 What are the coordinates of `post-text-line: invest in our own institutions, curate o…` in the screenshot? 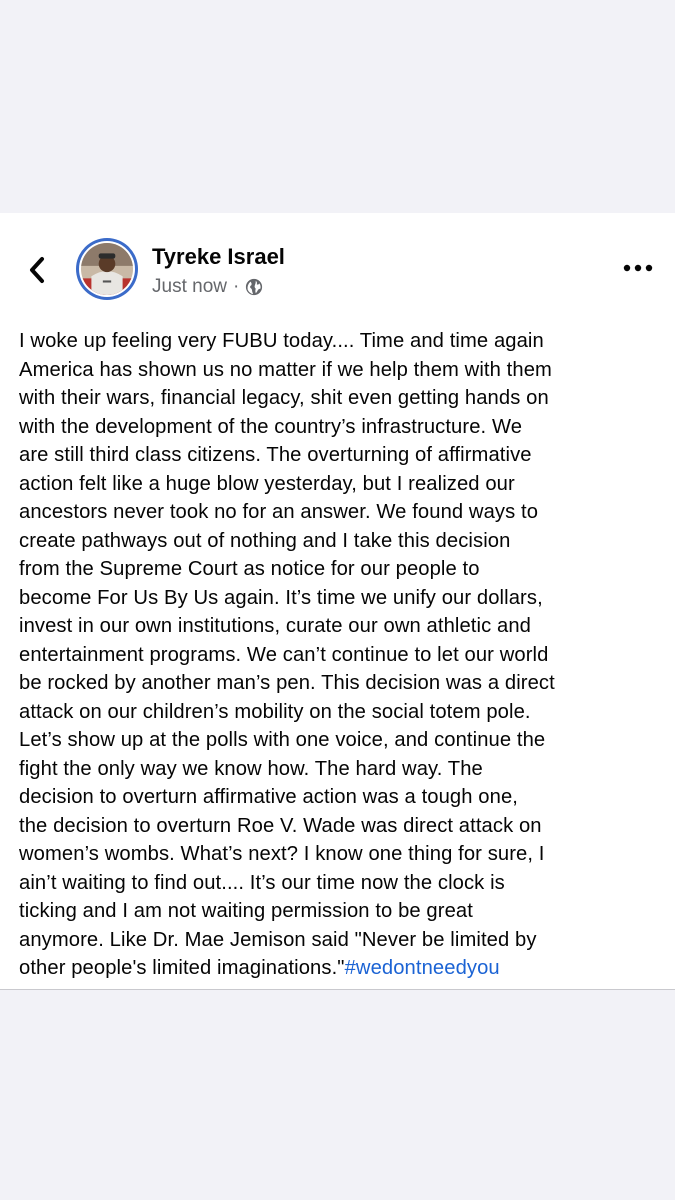 It's located at (275, 626).